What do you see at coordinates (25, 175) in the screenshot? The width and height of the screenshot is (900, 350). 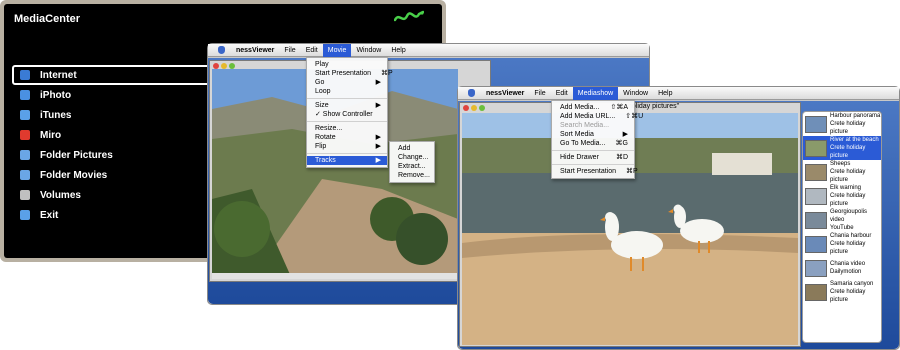 I see `folder-icon` at bounding box center [25, 175].